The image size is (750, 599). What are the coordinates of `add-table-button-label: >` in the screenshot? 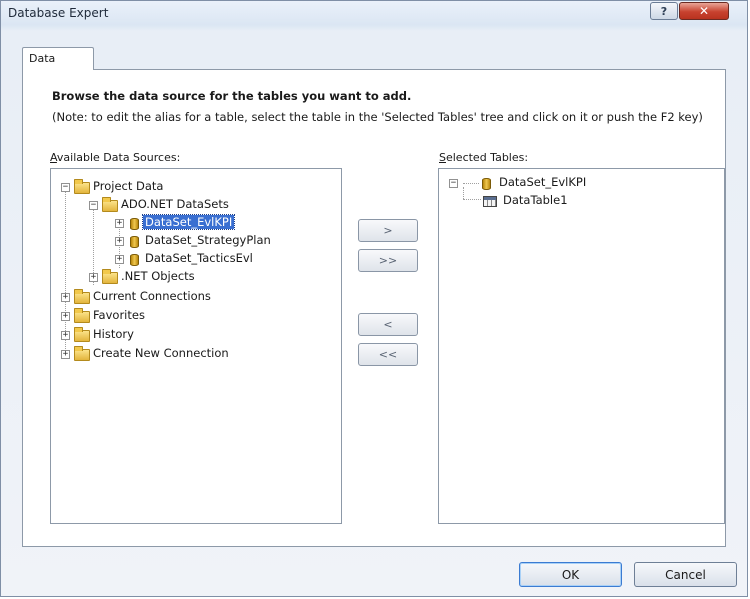 It's located at (388, 230).